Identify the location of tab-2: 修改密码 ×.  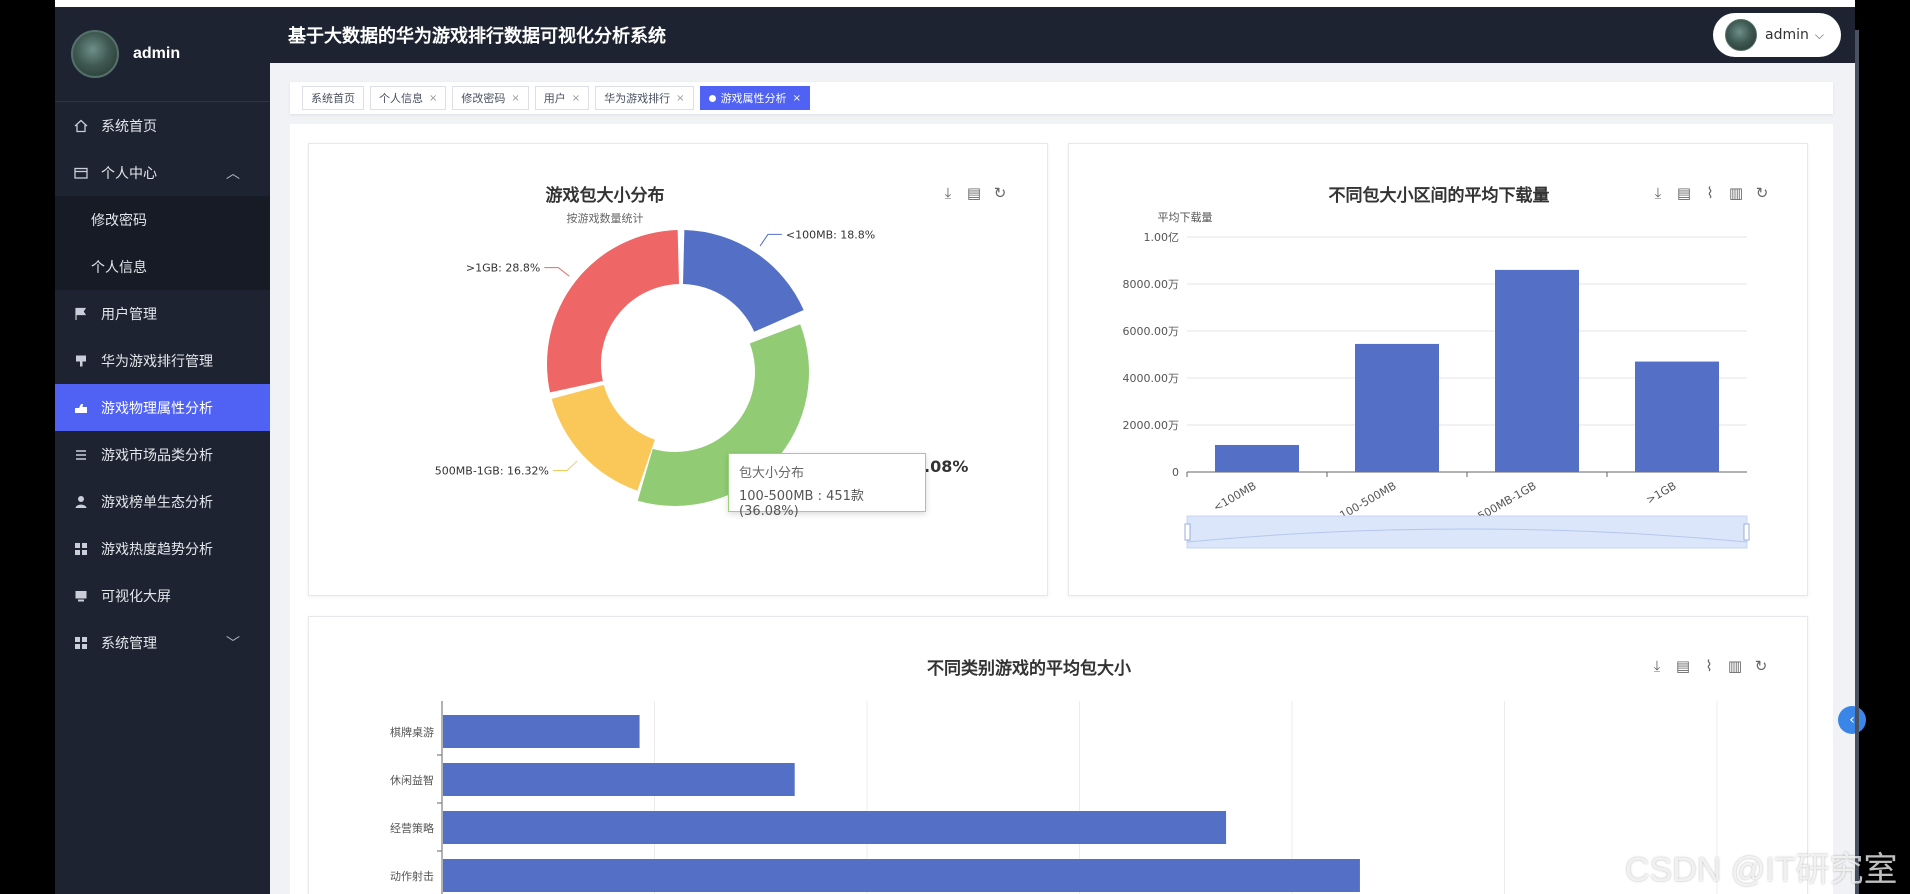
(490, 98).